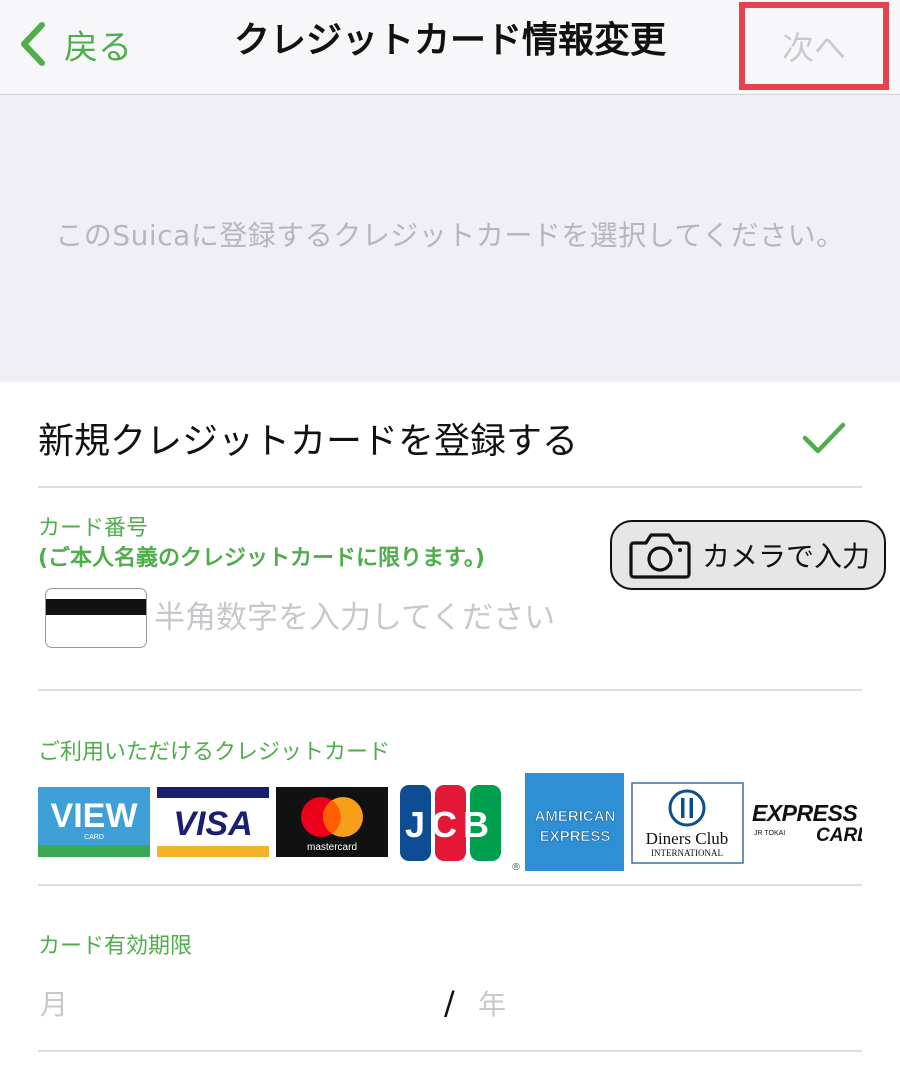  Describe the element at coordinates (332, 847) in the screenshot. I see `svg-text: mastercard` at that location.